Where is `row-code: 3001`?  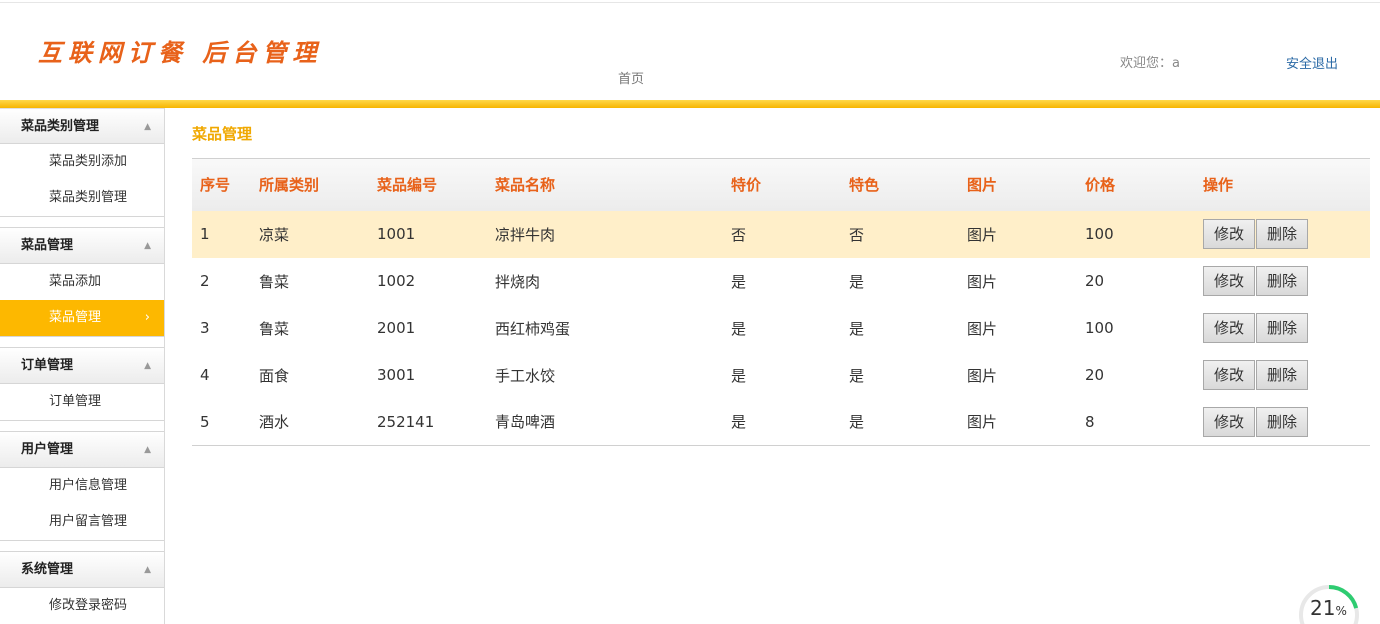
row-code: 3001 is located at coordinates (396, 375).